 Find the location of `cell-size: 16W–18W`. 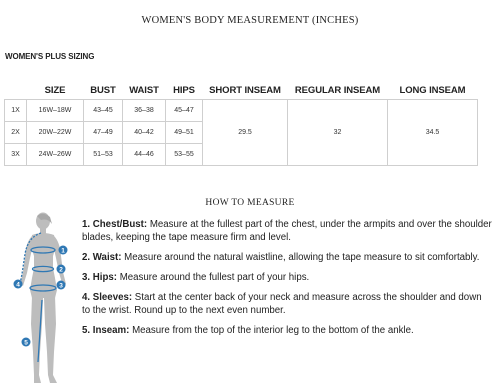

cell-size: 16W–18W is located at coordinates (55, 110).